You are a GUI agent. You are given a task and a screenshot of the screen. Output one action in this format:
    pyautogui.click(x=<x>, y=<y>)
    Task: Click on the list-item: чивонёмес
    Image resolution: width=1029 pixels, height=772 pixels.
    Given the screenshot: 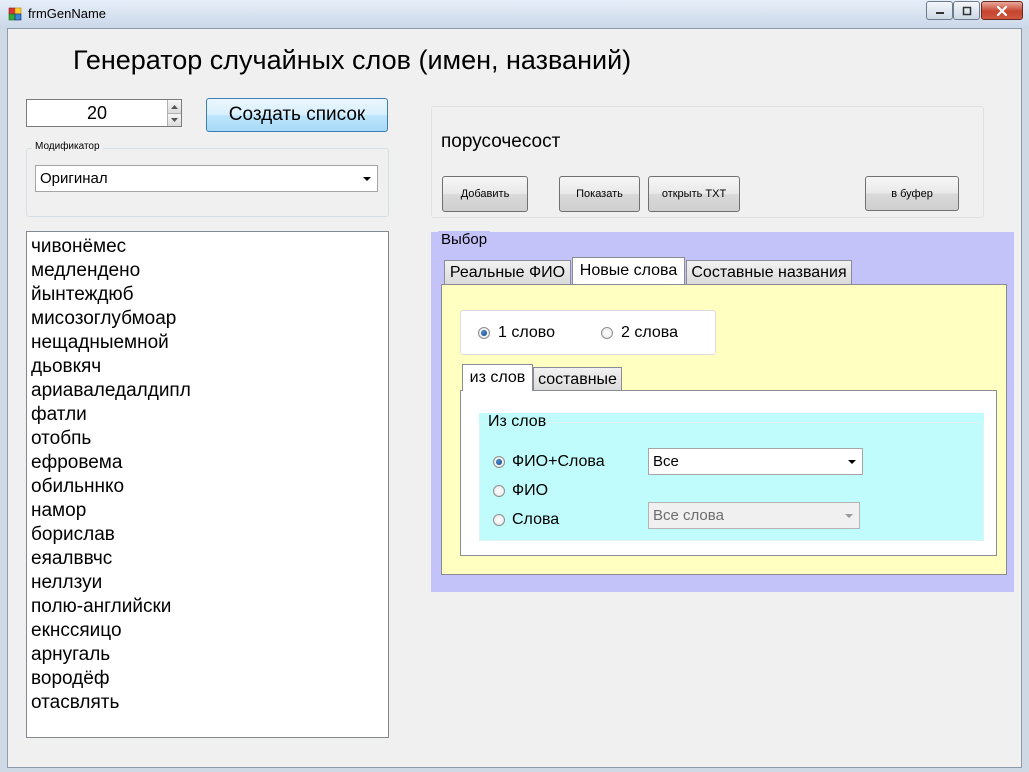 What is the action you would take?
    pyautogui.click(x=209, y=247)
    